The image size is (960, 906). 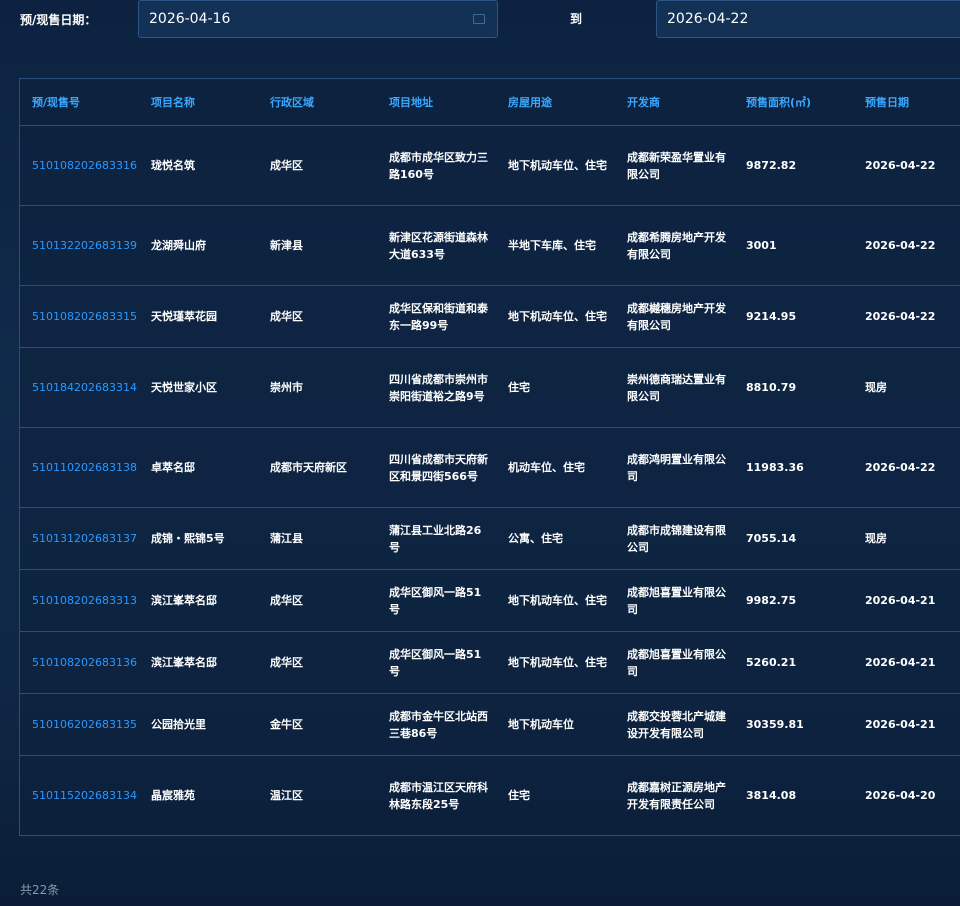 I want to click on district: 蒲江县, so click(x=317, y=538).